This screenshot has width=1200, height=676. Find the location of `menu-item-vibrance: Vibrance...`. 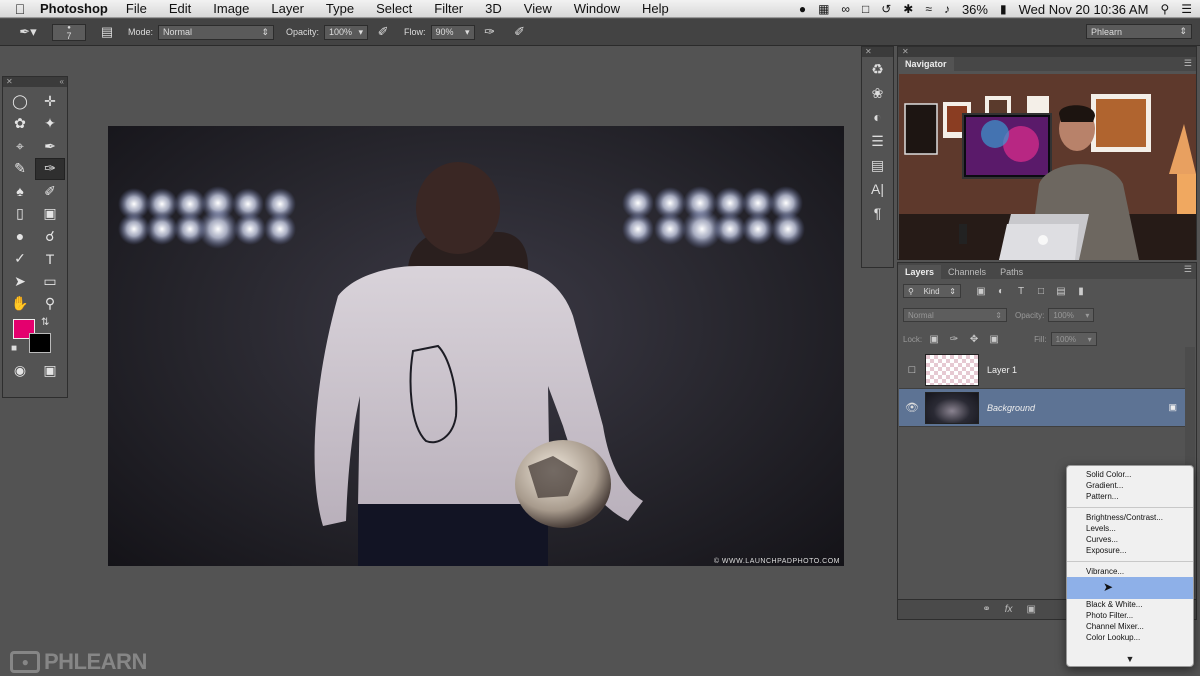

menu-item-vibrance: Vibrance... is located at coordinates (1130, 571).